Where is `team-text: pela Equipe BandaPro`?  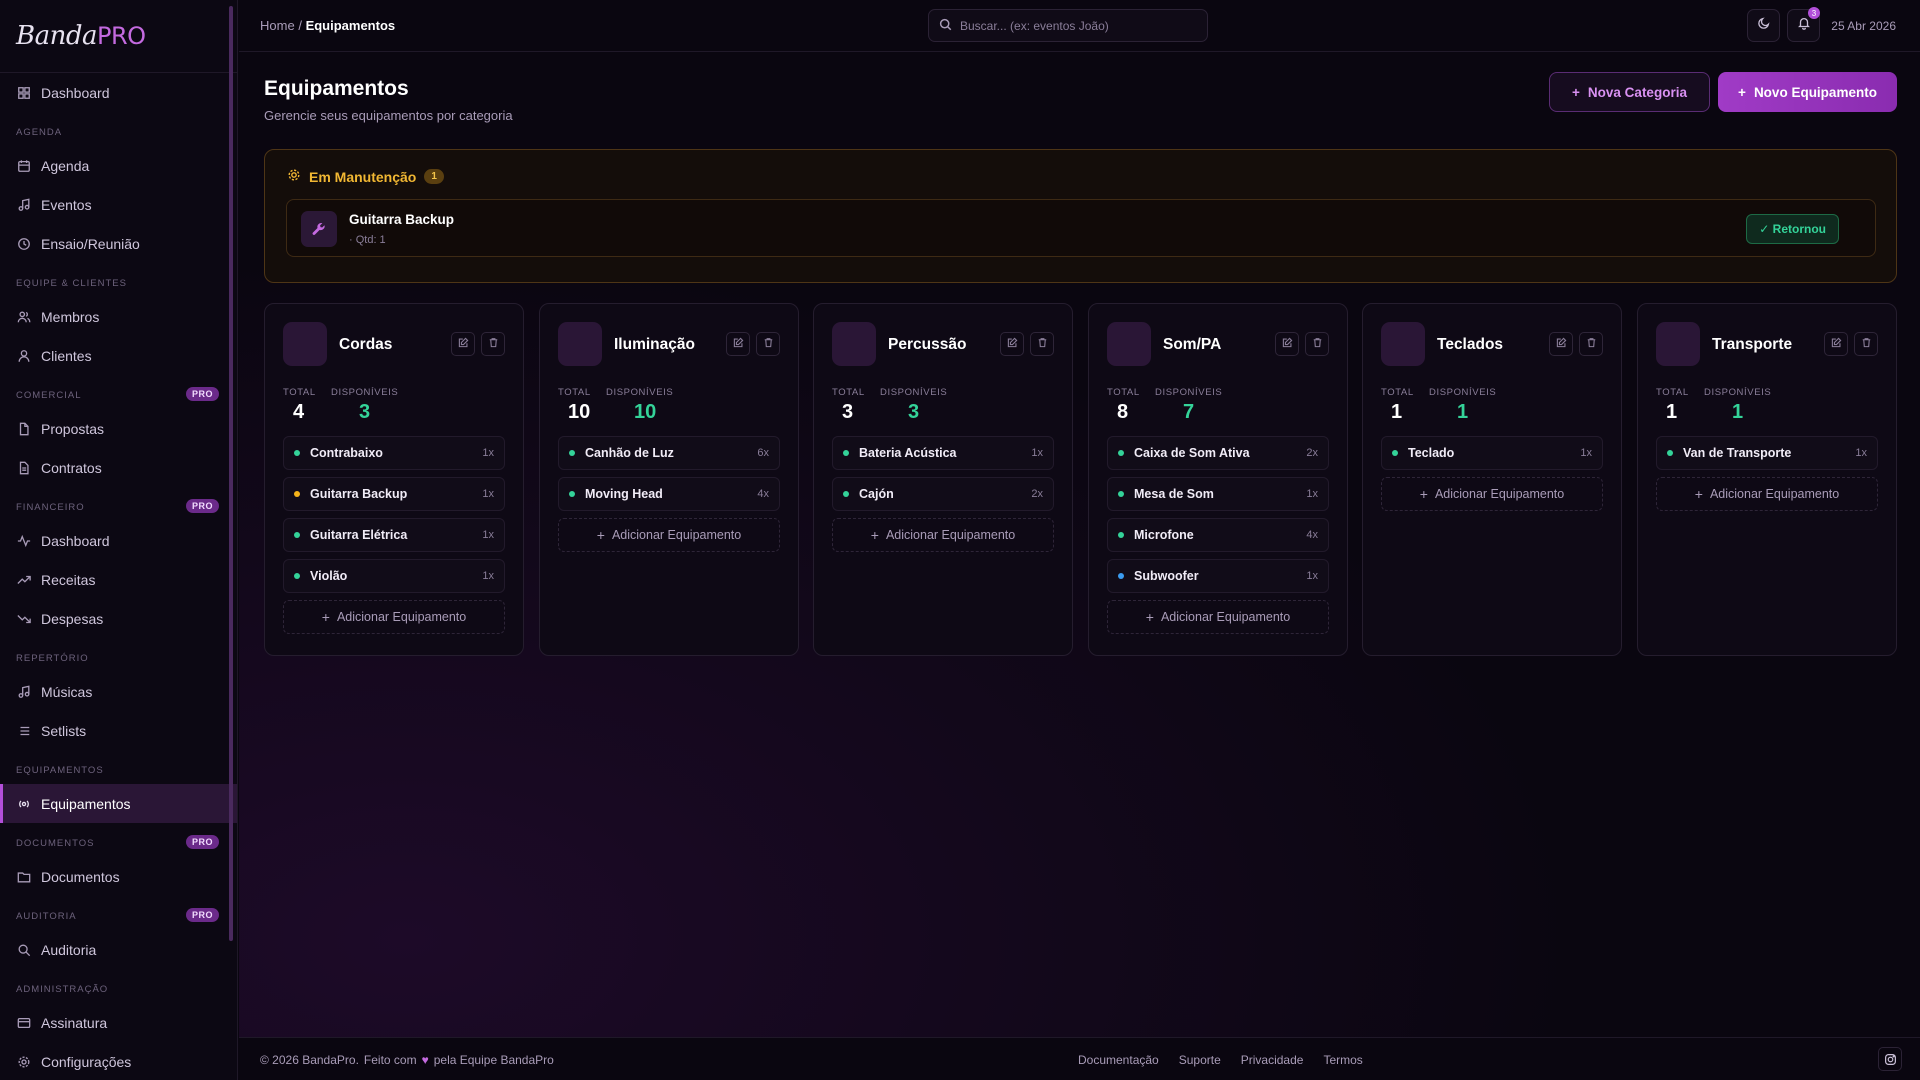 team-text: pela Equipe BandaPro is located at coordinates (493, 1060).